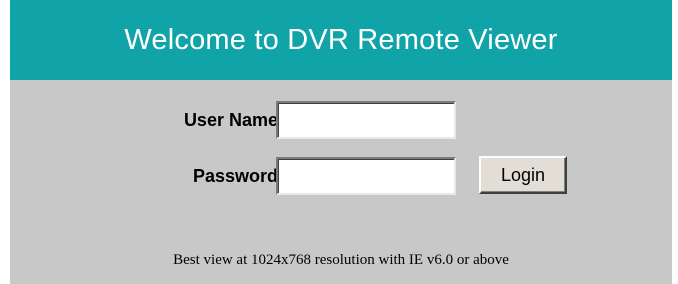  I want to click on username-label: User Name, so click(230, 120).